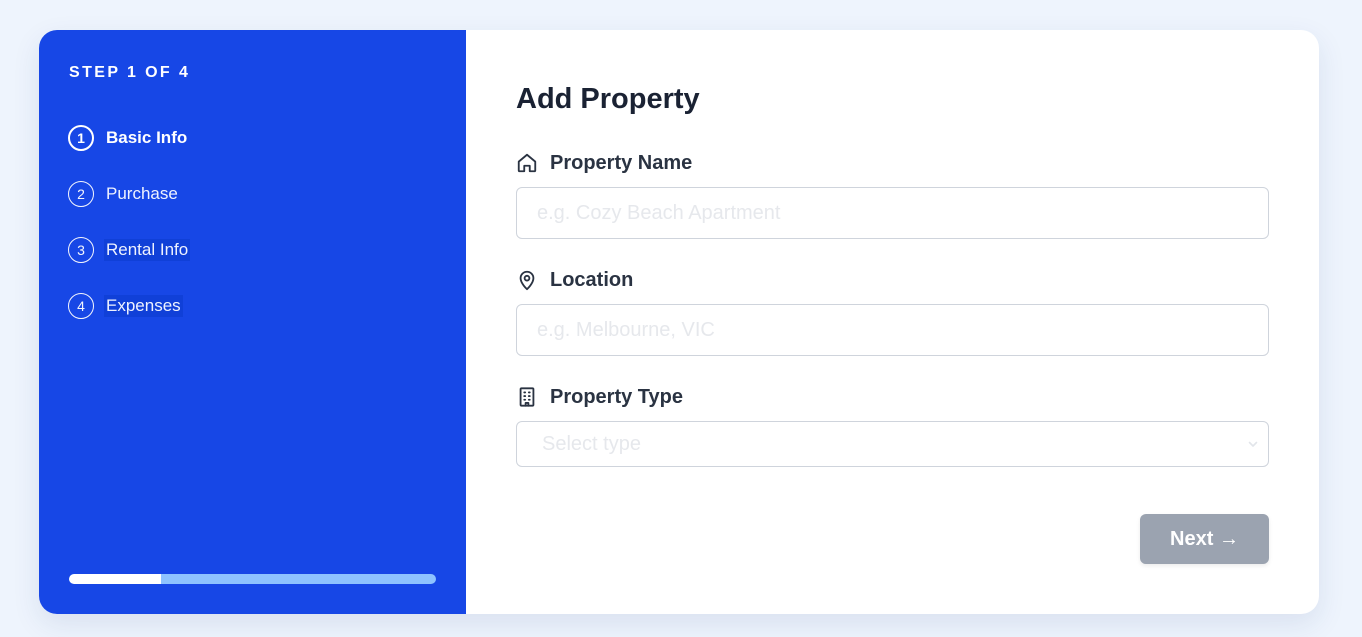 The width and height of the screenshot is (1362, 637). Describe the element at coordinates (81, 138) in the screenshot. I see `step-number: 1` at that location.